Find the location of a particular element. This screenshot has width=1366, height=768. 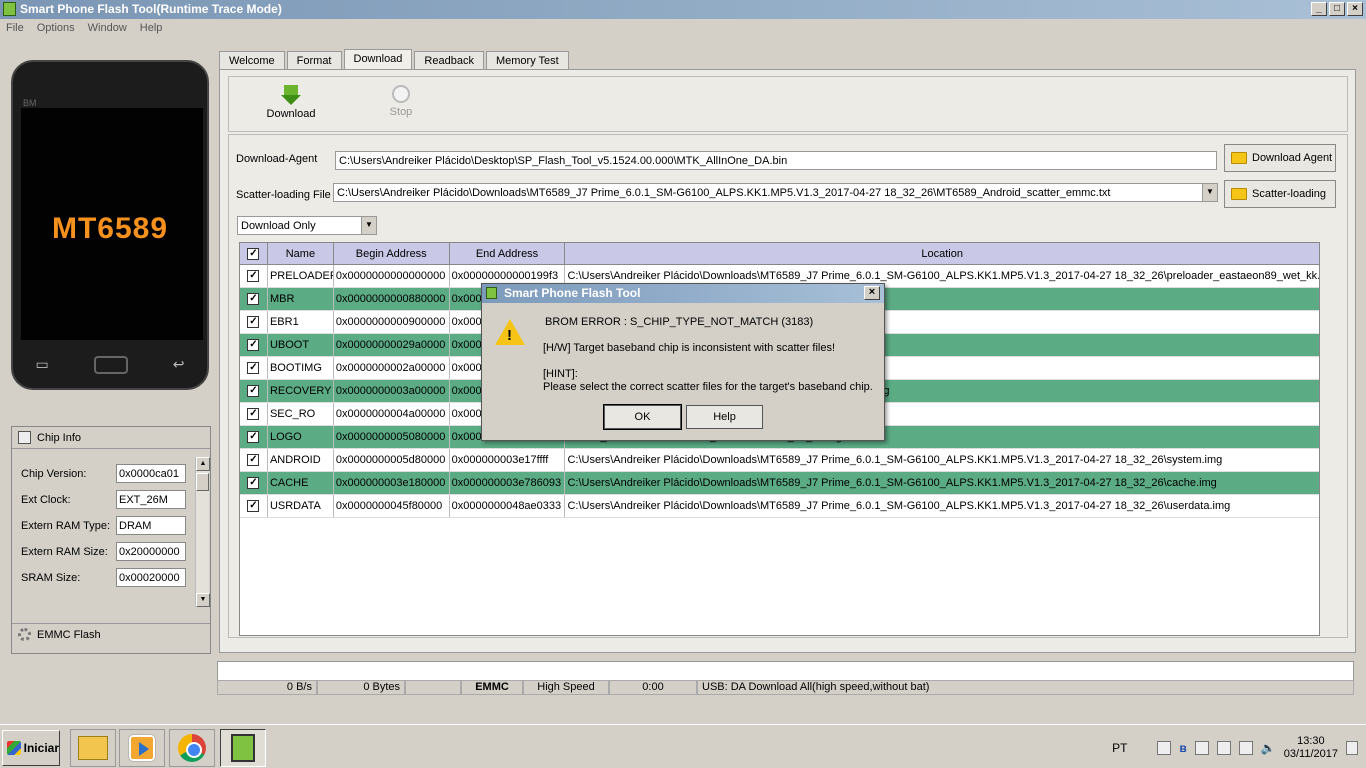

taskbar: Iniciar PT ʙ 🔈 13:30 03/11/2017 is located at coordinates (683, 746).